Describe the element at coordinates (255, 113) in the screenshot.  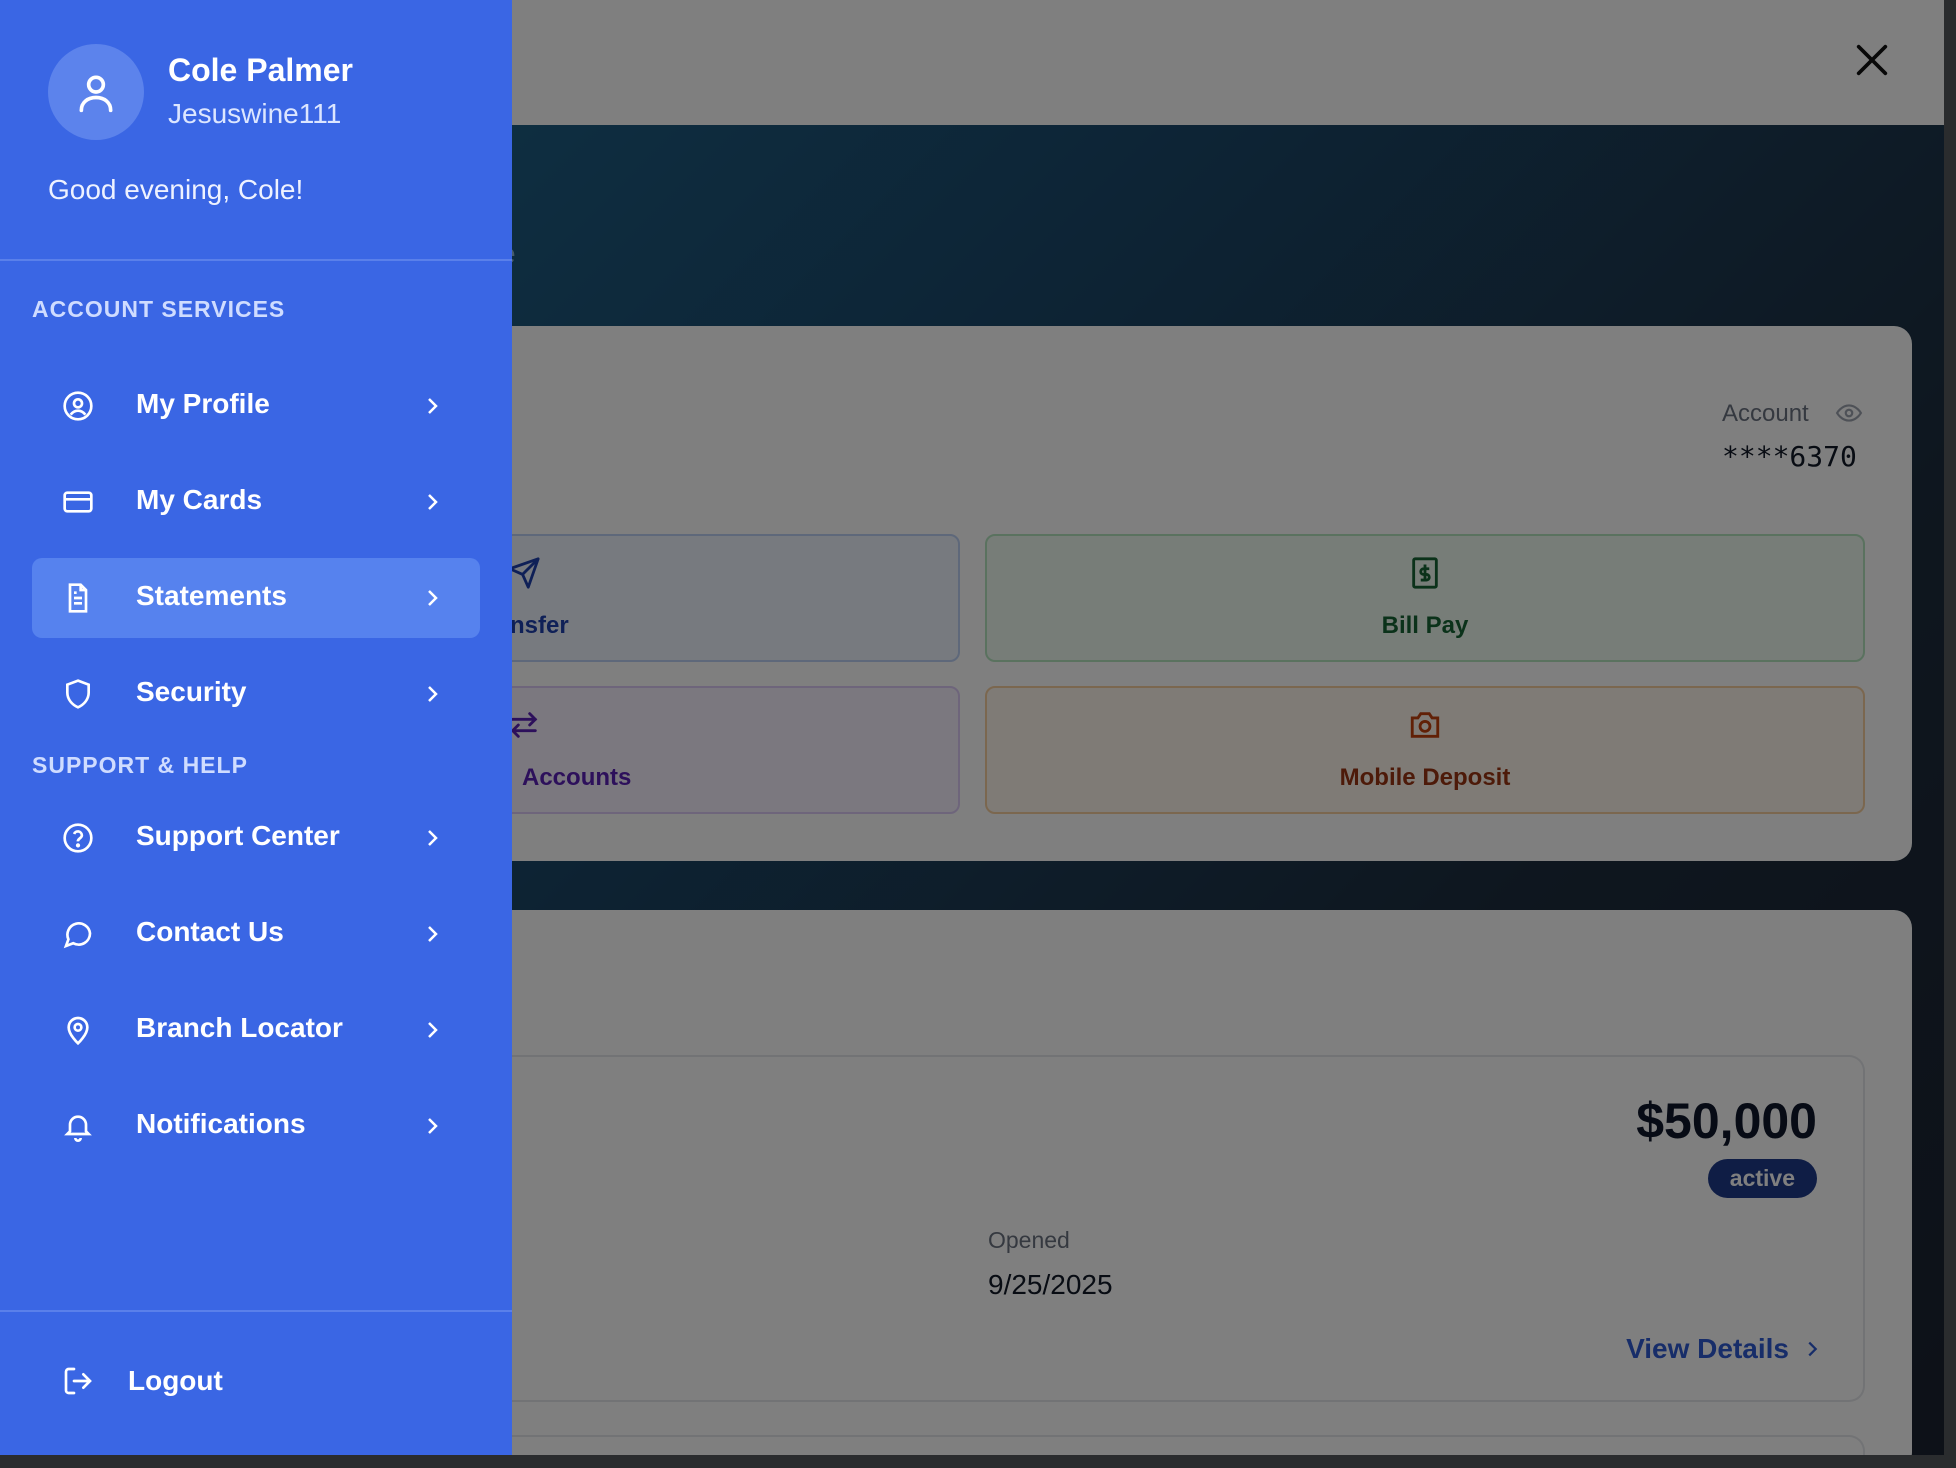
I see `user-handle: Jesuswine111` at that location.